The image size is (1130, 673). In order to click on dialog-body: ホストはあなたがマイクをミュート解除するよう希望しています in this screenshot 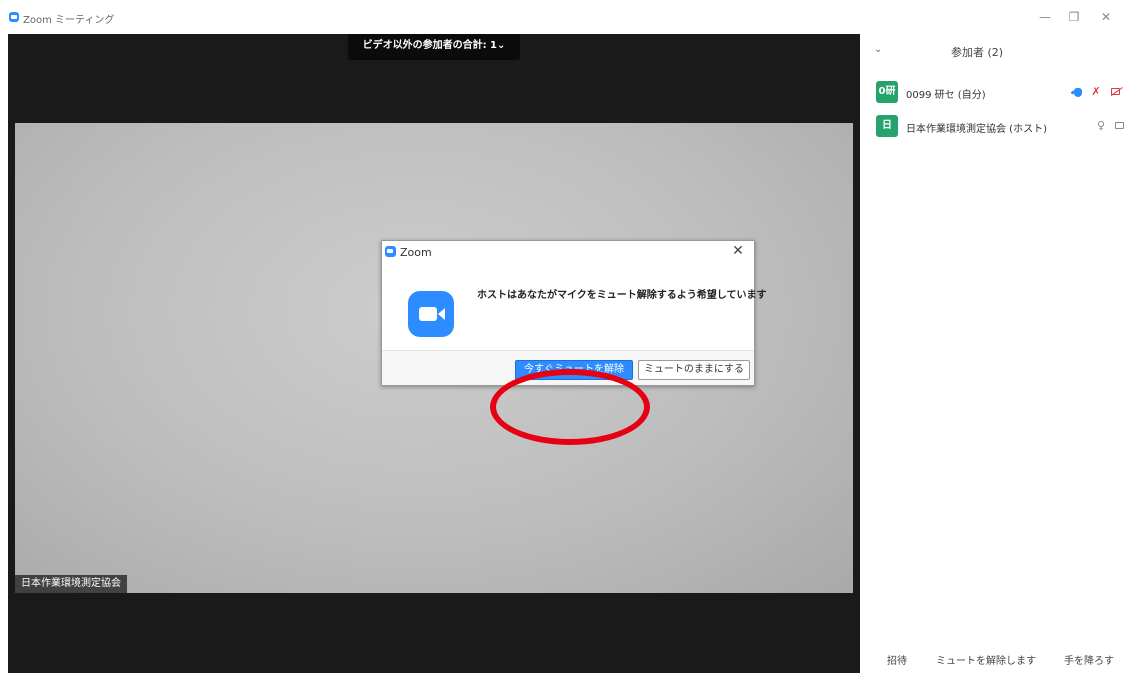, I will do `click(574, 307)`.